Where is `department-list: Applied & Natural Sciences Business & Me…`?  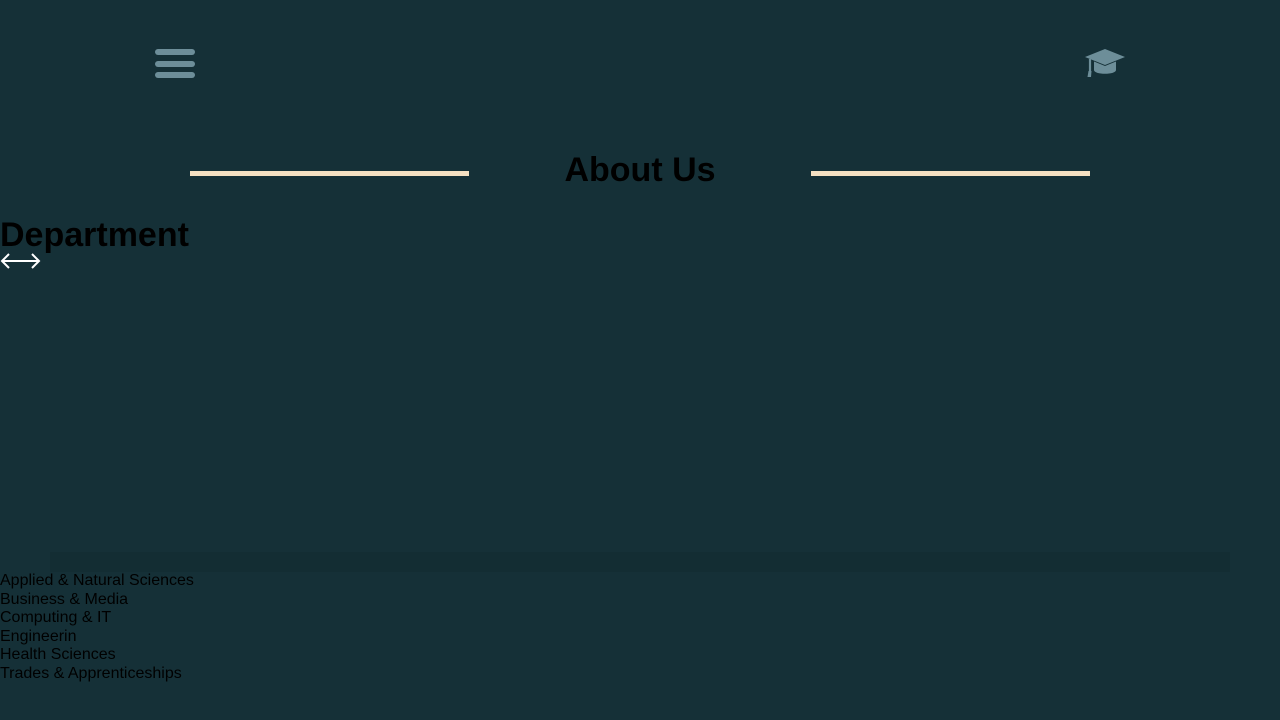
department-list: Applied & Natural Sciences Business & Me… is located at coordinates (97, 628).